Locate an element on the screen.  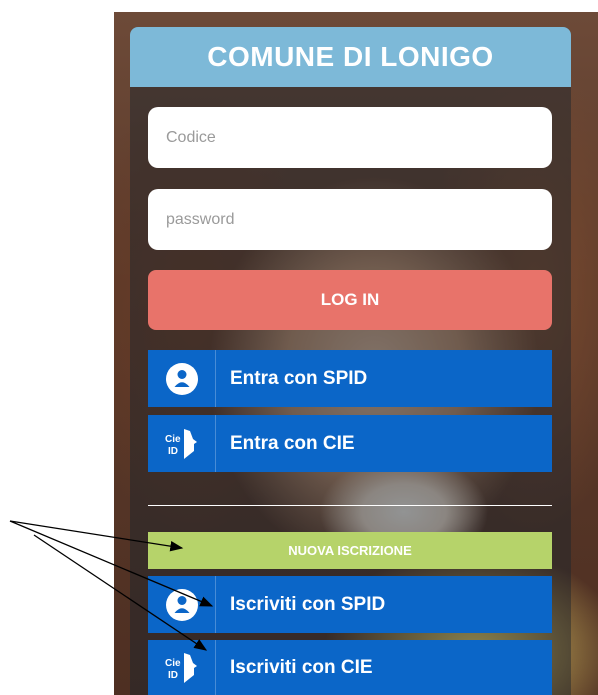
page-title: COMUNE DI LONIGO is located at coordinates (350, 56).